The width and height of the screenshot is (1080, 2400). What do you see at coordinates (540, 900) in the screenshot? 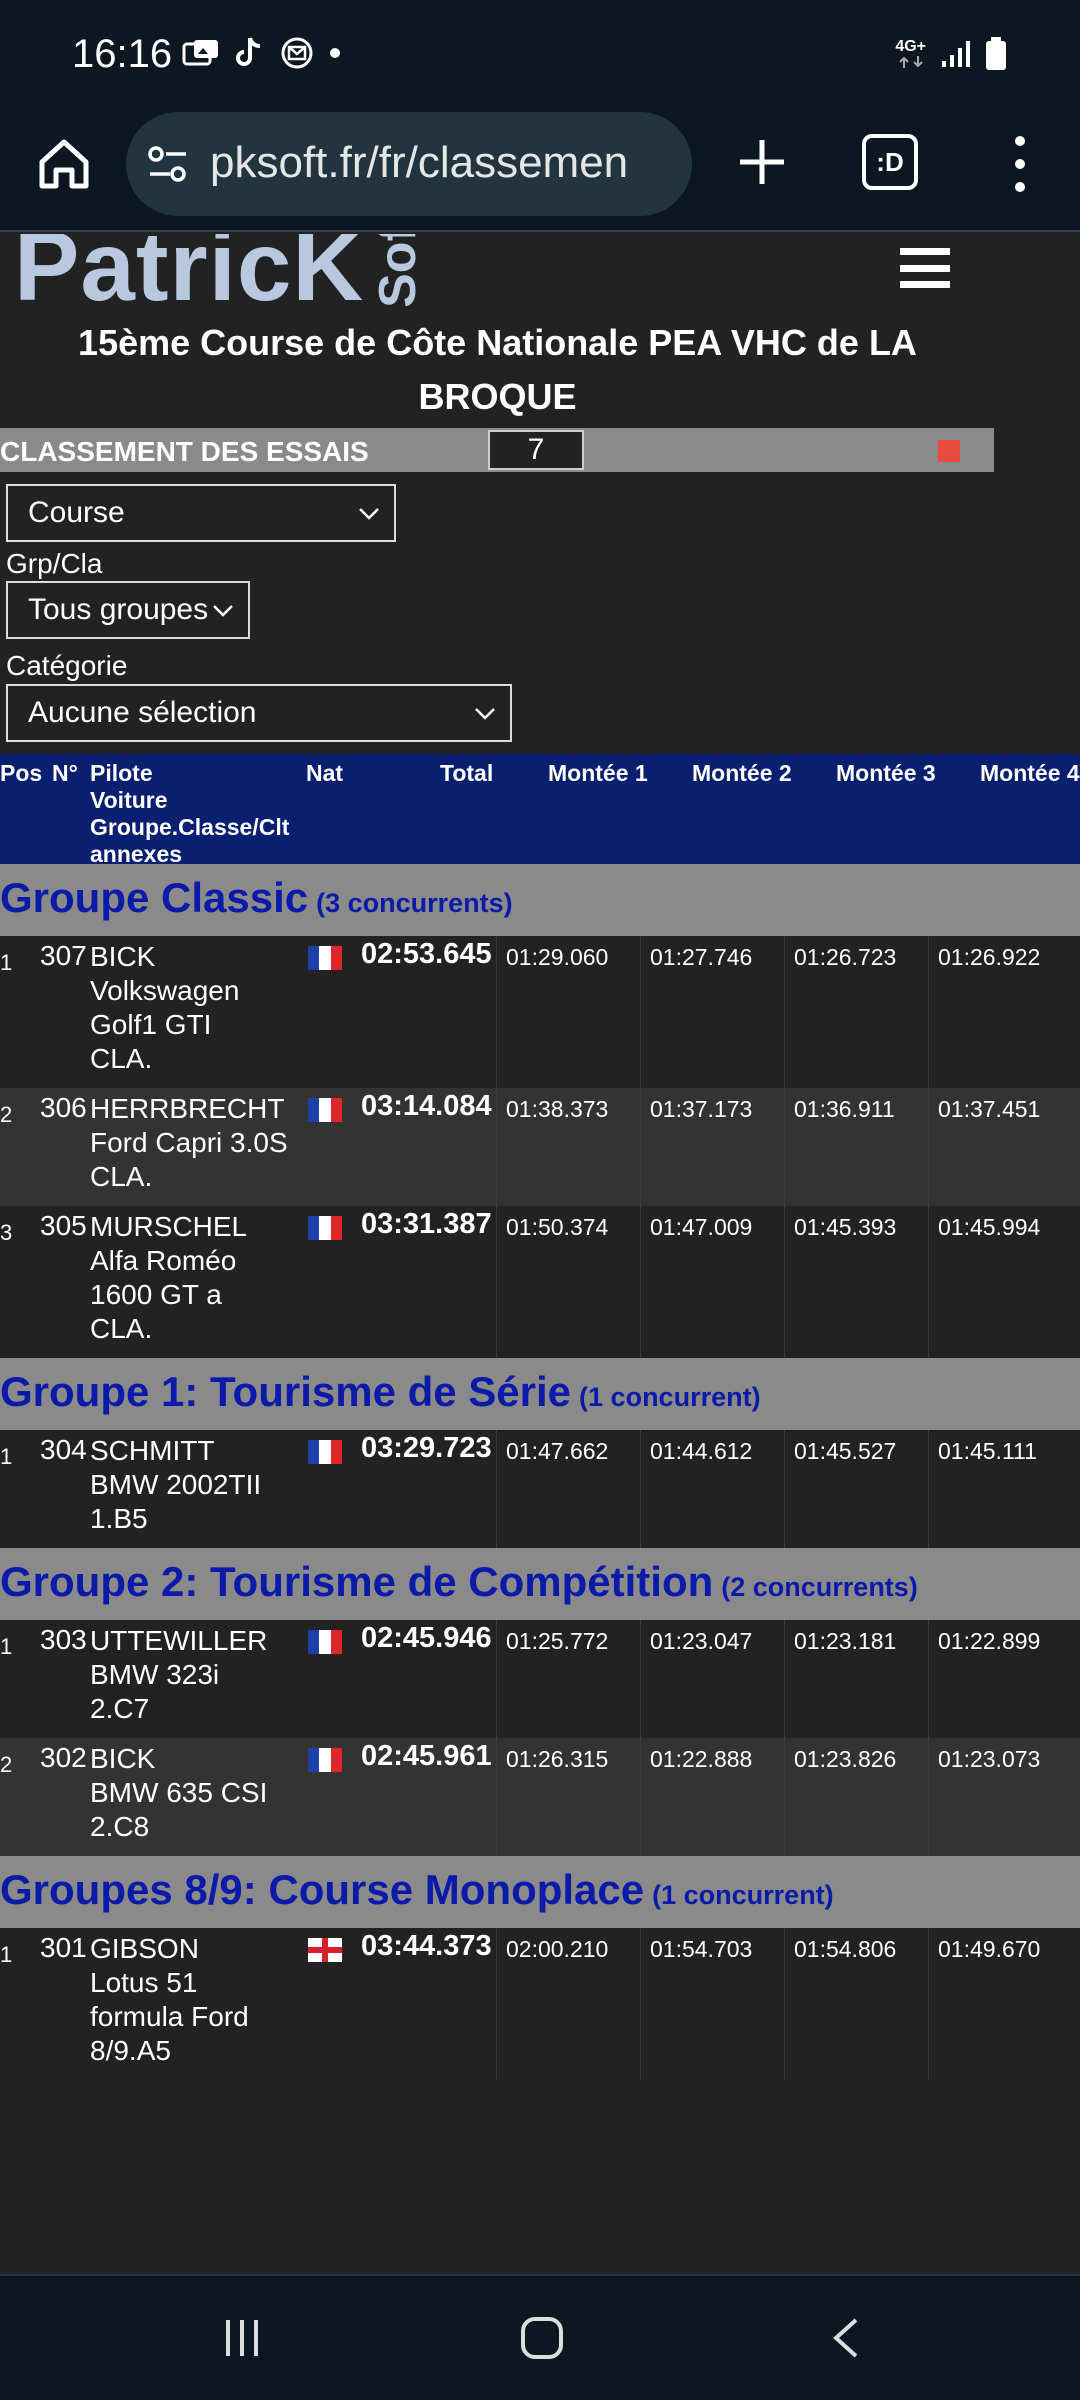
I see `group-header: Groupe Classic (3 concurrents)` at bounding box center [540, 900].